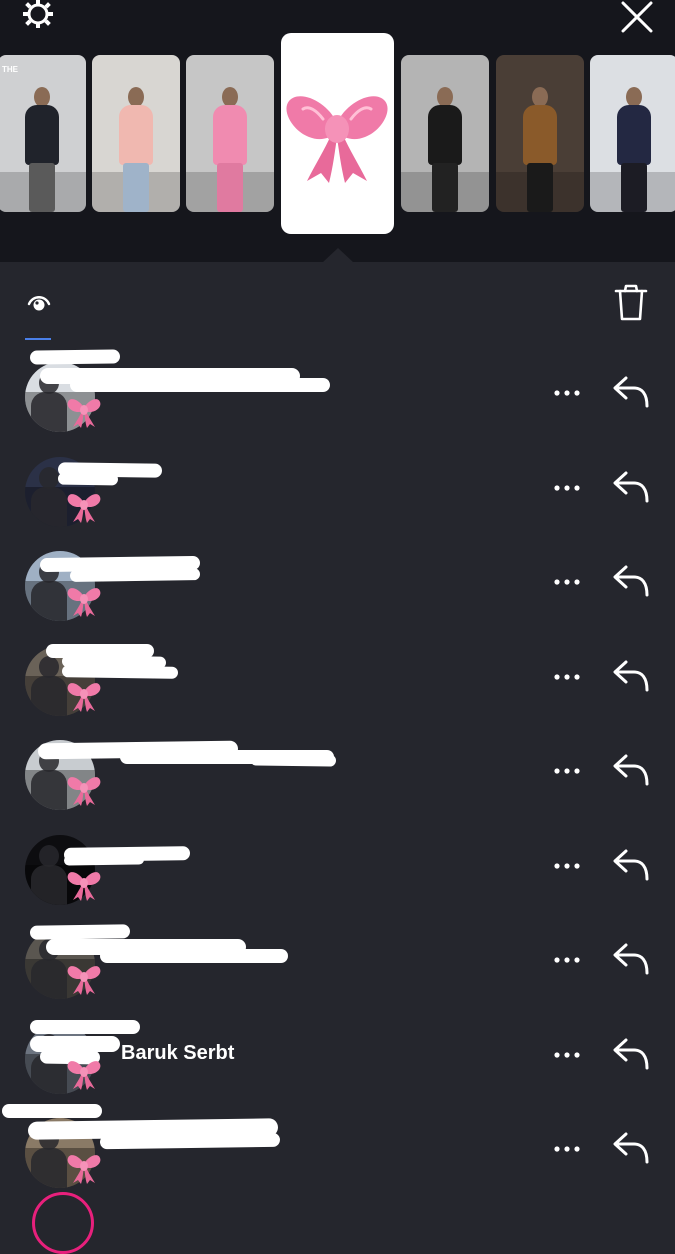 This screenshot has height=1254, width=675. What do you see at coordinates (39, 303) in the screenshot?
I see `eye-icon` at bounding box center [39, 303].